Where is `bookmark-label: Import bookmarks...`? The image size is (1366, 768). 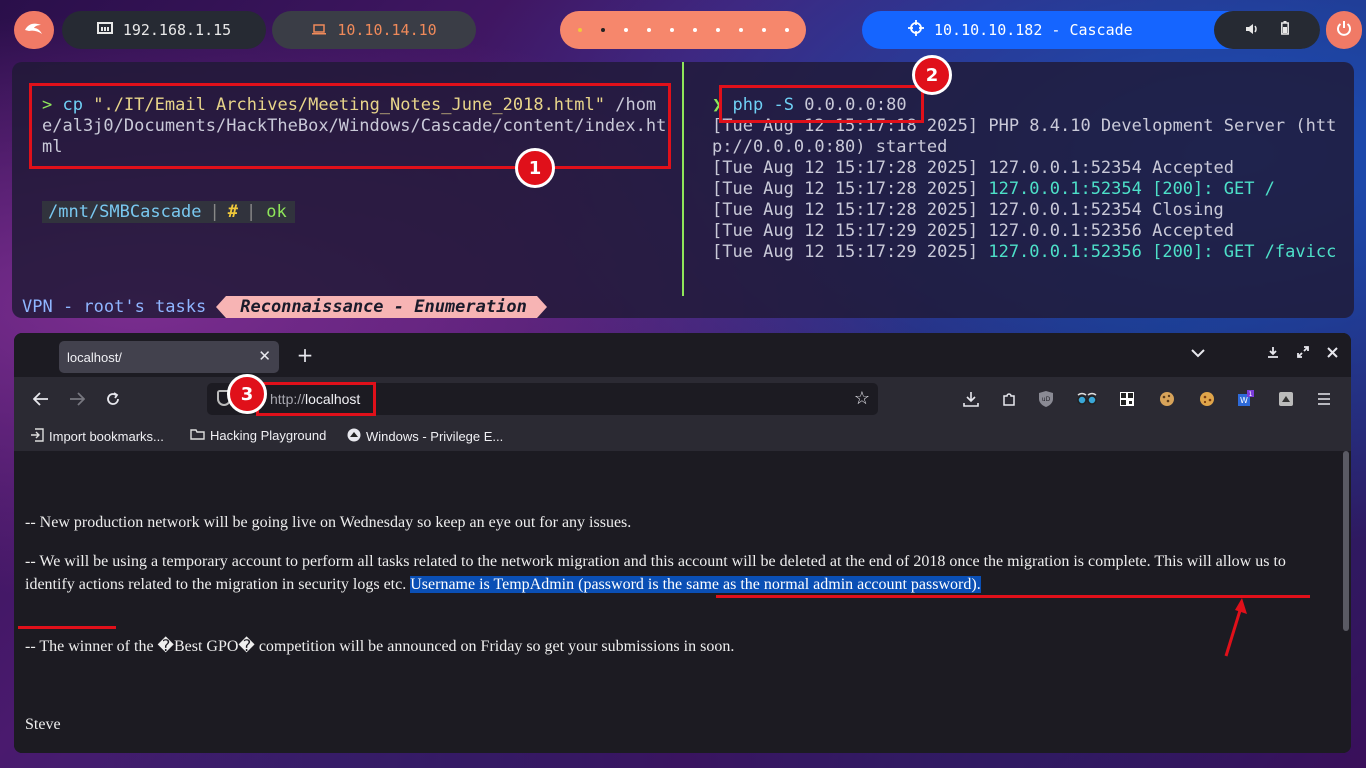
bookmark-label: Import bookmarks... is located at coordinates (106, 436).